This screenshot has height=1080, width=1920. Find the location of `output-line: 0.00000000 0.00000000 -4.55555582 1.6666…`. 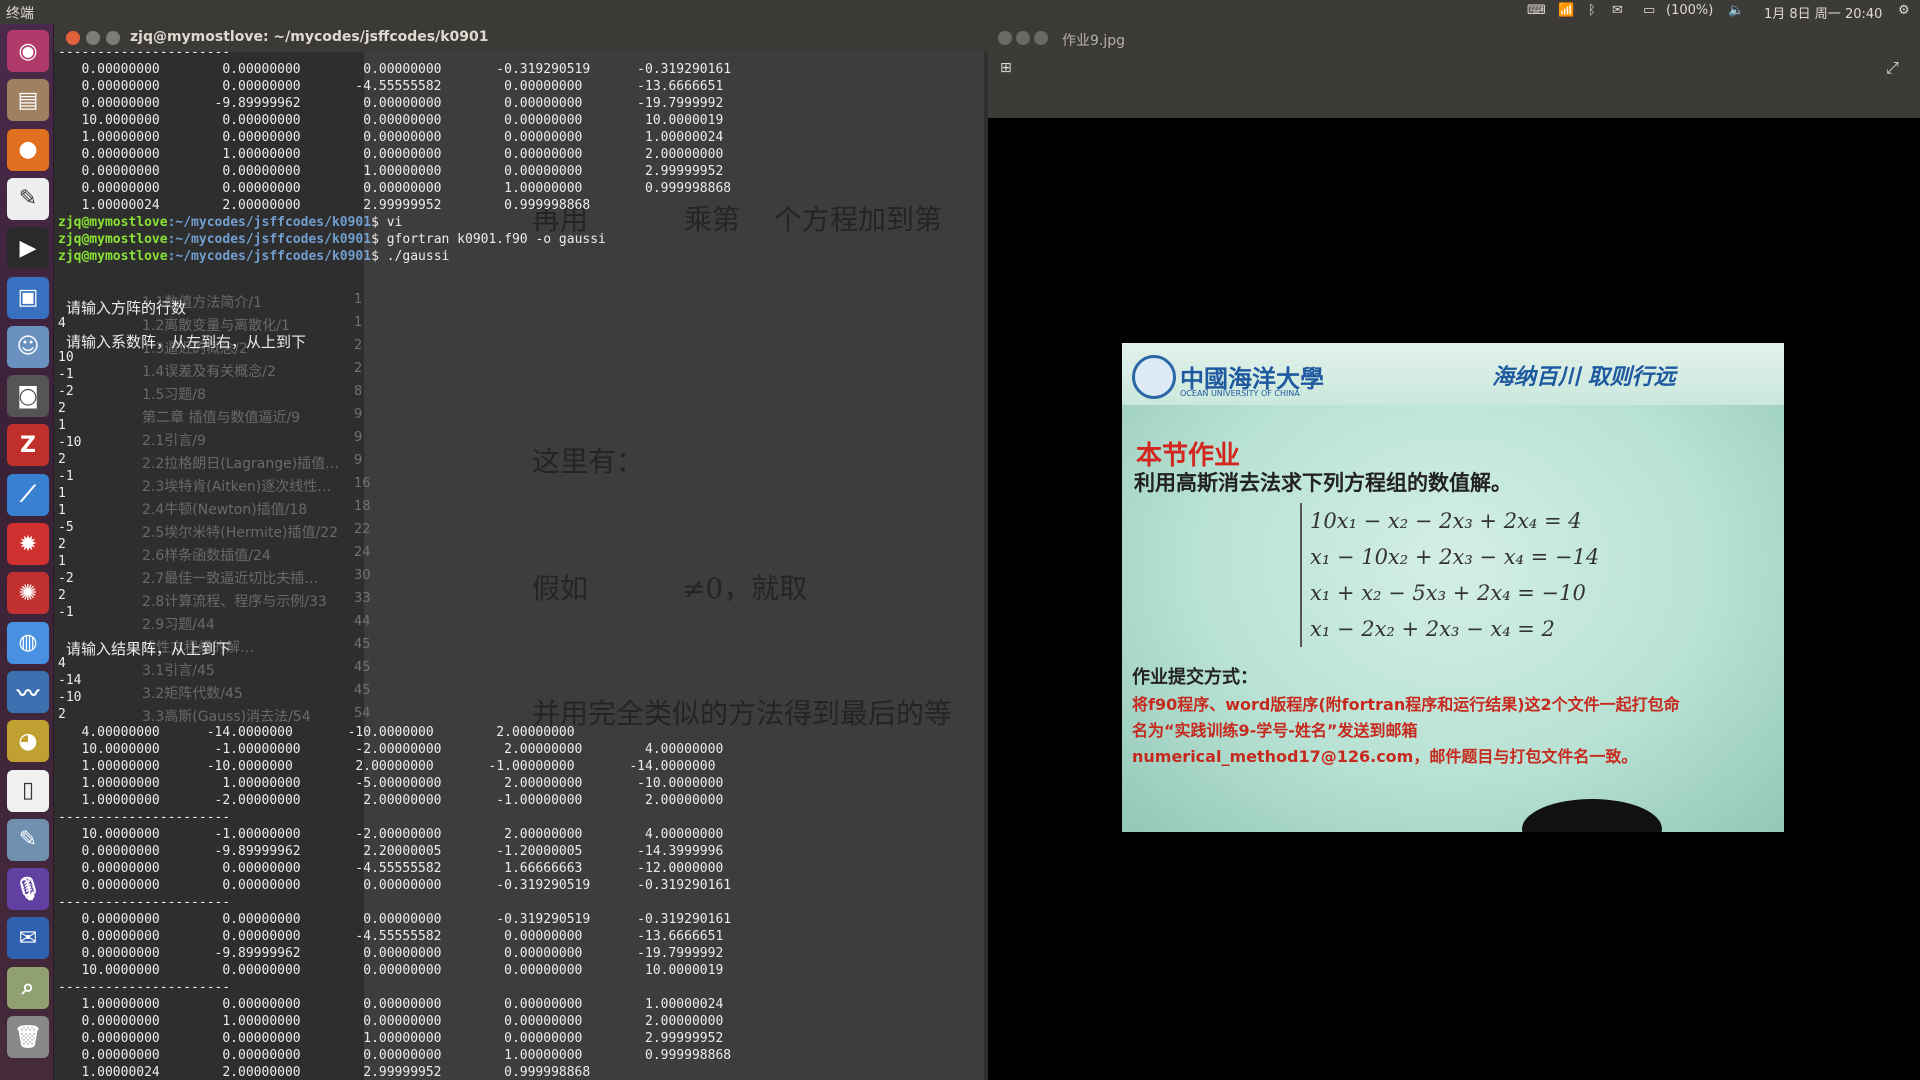

output-line: 0.00000000 0.00000000 -4.55555582 1.6666… is located at coordinates (391, 868).